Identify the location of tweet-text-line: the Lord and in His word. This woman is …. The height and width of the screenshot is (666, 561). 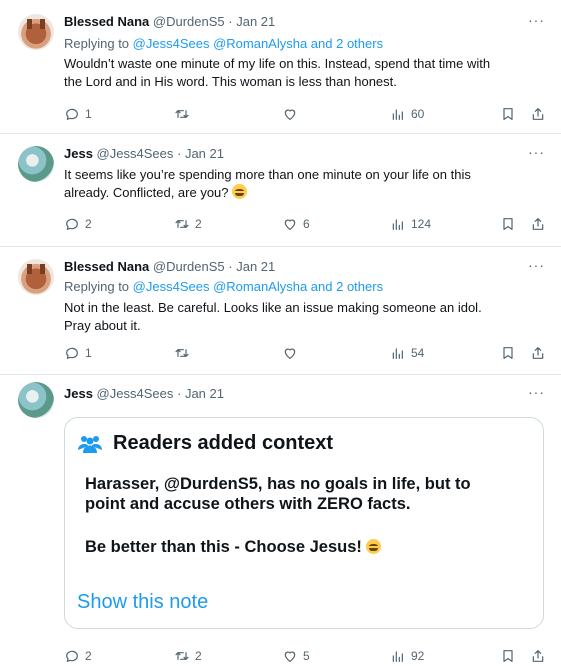
(230, 81).